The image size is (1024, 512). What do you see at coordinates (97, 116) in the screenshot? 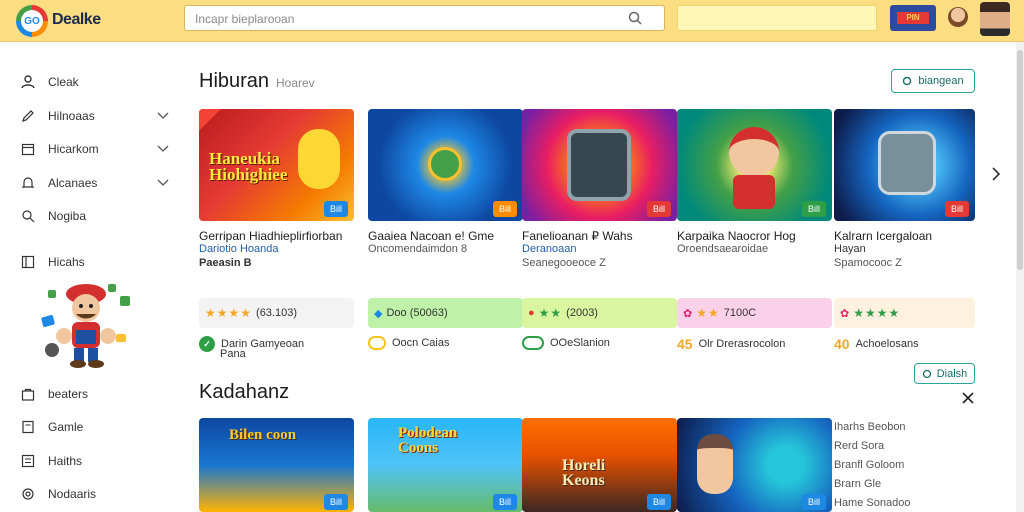
I see `sidebar-item-hilnoaas: Hilnoaas` at bounding box center [97, 116].